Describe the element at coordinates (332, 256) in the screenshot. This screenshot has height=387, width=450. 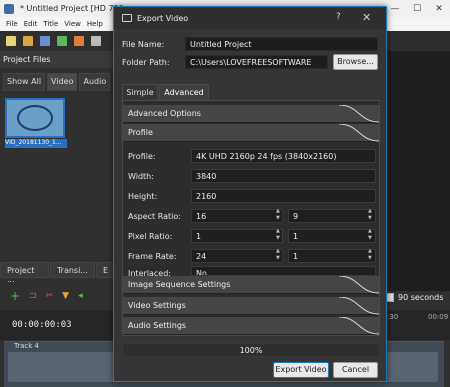
I see `frame-rate-denominator: 1` at that location.